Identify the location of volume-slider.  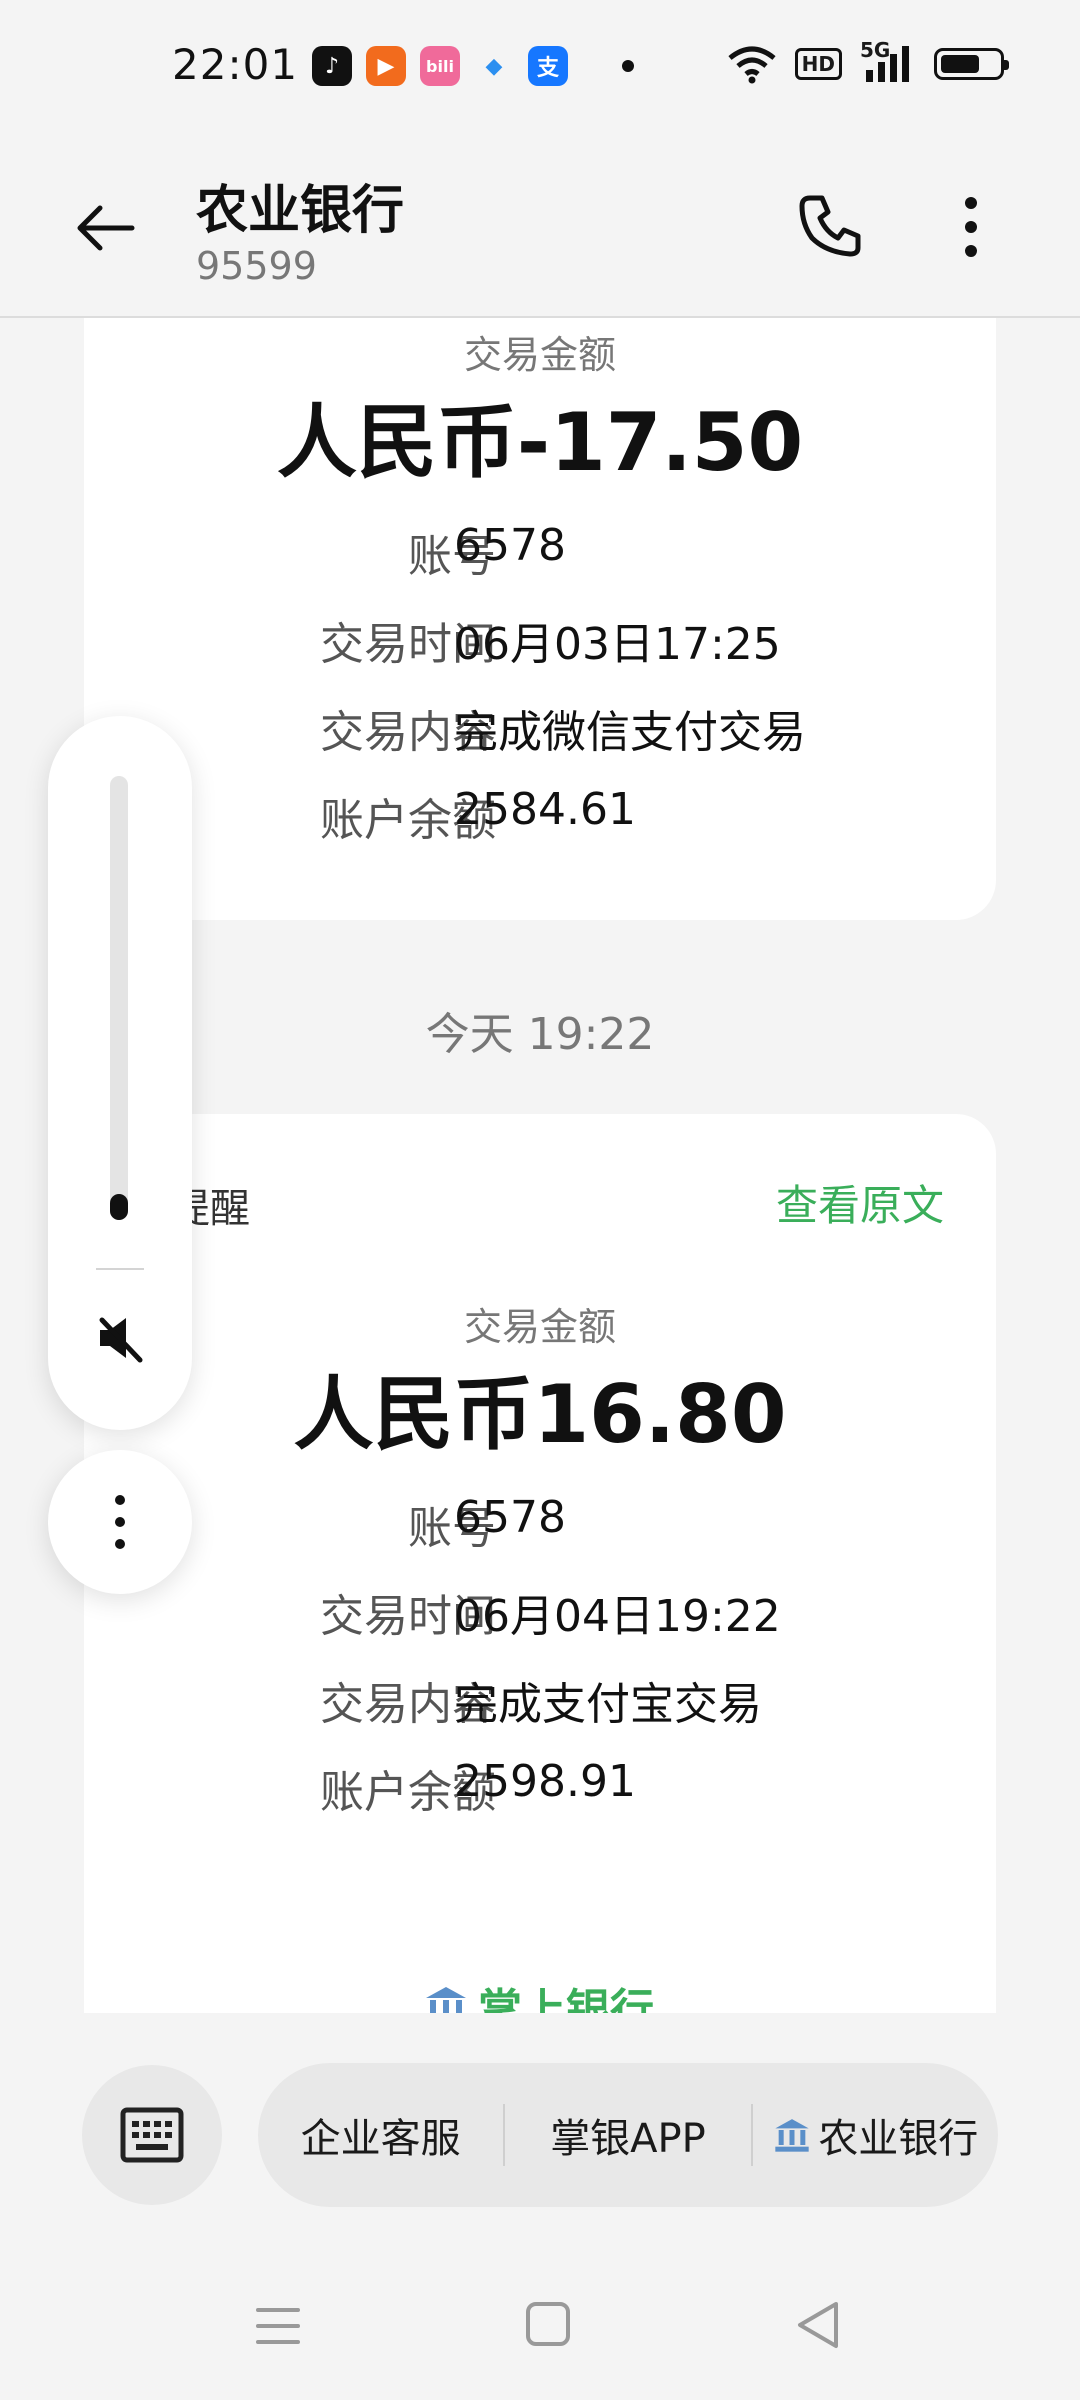
(119, 998).